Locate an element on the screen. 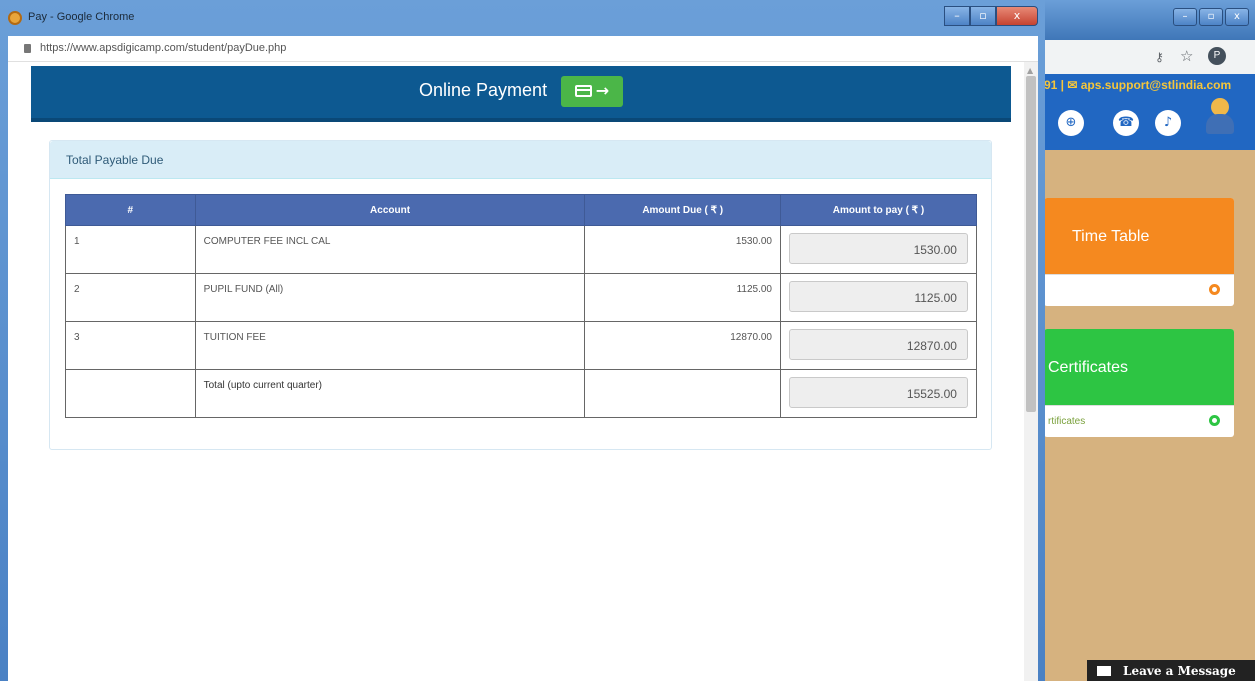  table-row: 3 TUITION FEE 12870.00 12870.00 is located at coordinates (521, 345).